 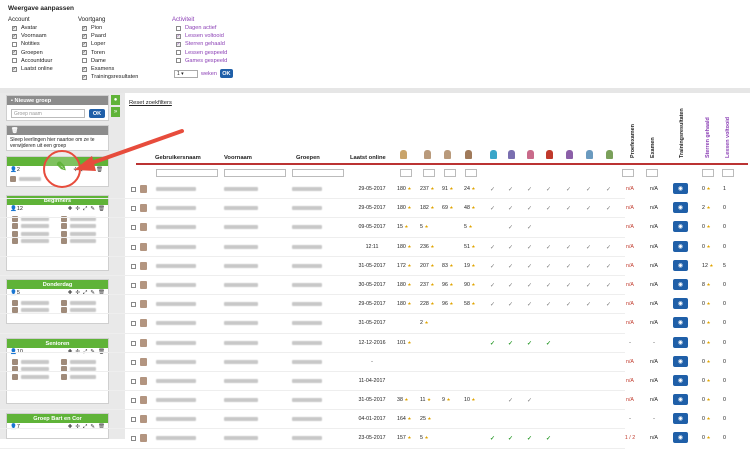 What do you see at coordinates (363, 343) in the screenshot?
I see `table-row: 12-12-2016 101 ★ ✓ ✓ ✓ ✓ - - ◉ 0 ★ 0` at bounding box center [363, 343].